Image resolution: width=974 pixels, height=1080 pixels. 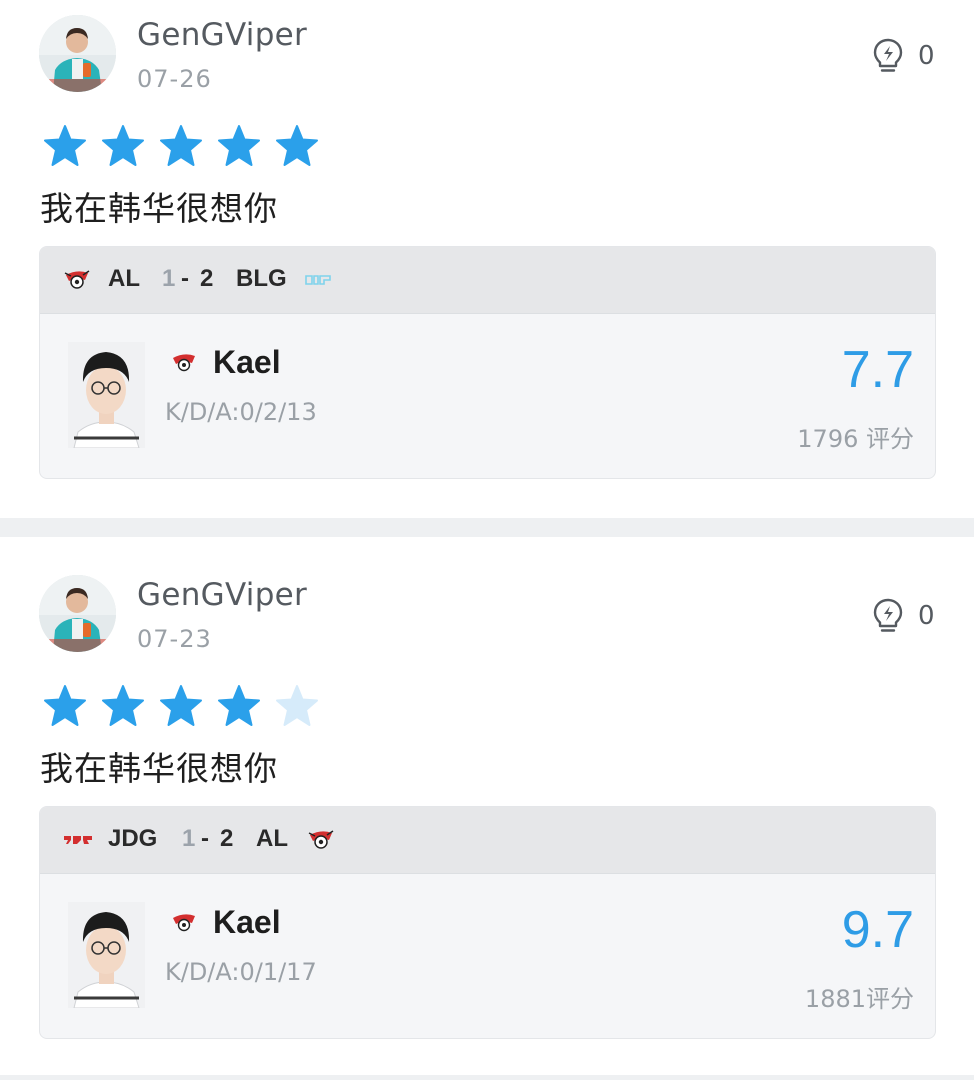 What do you see at coordinates (174, 639) in the screenshot?
I see `post-date: 07-23` at bounding box center [174, 639].